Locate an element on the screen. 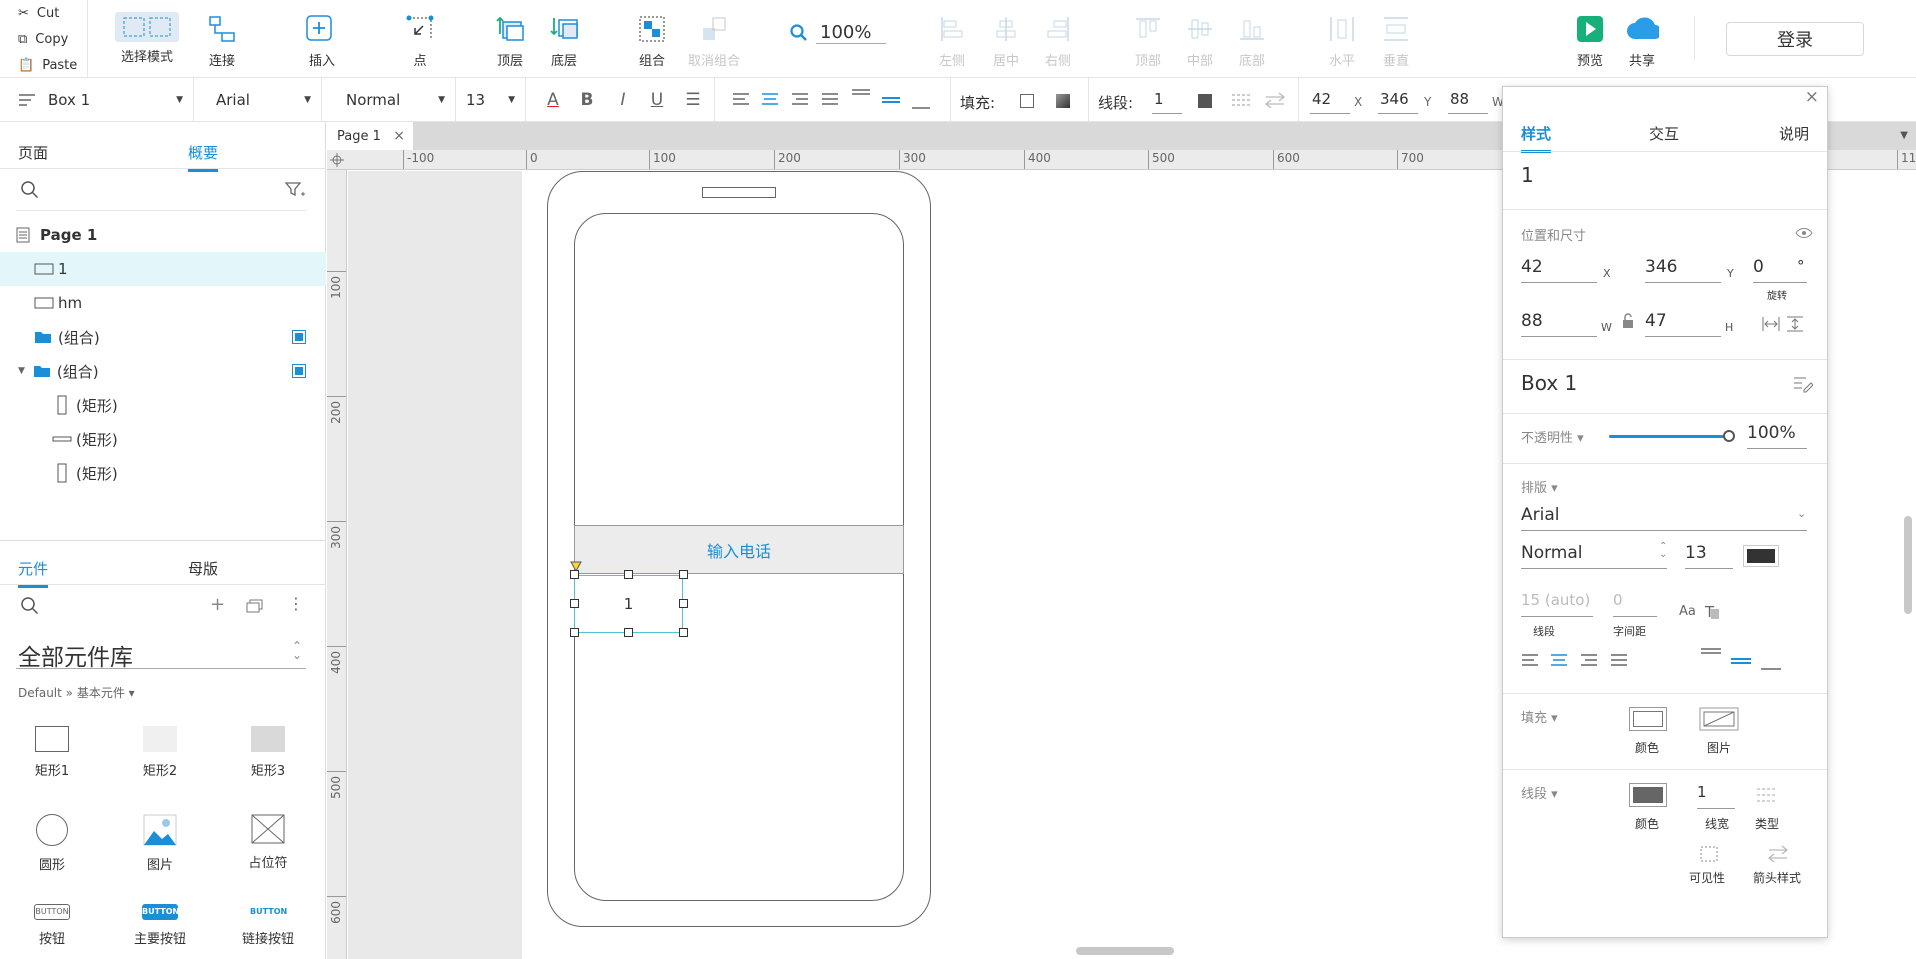 This screenshot has width=1916, height=959. library-path: Default » 基本元件 ▾ is located at coordinates (76, 692).